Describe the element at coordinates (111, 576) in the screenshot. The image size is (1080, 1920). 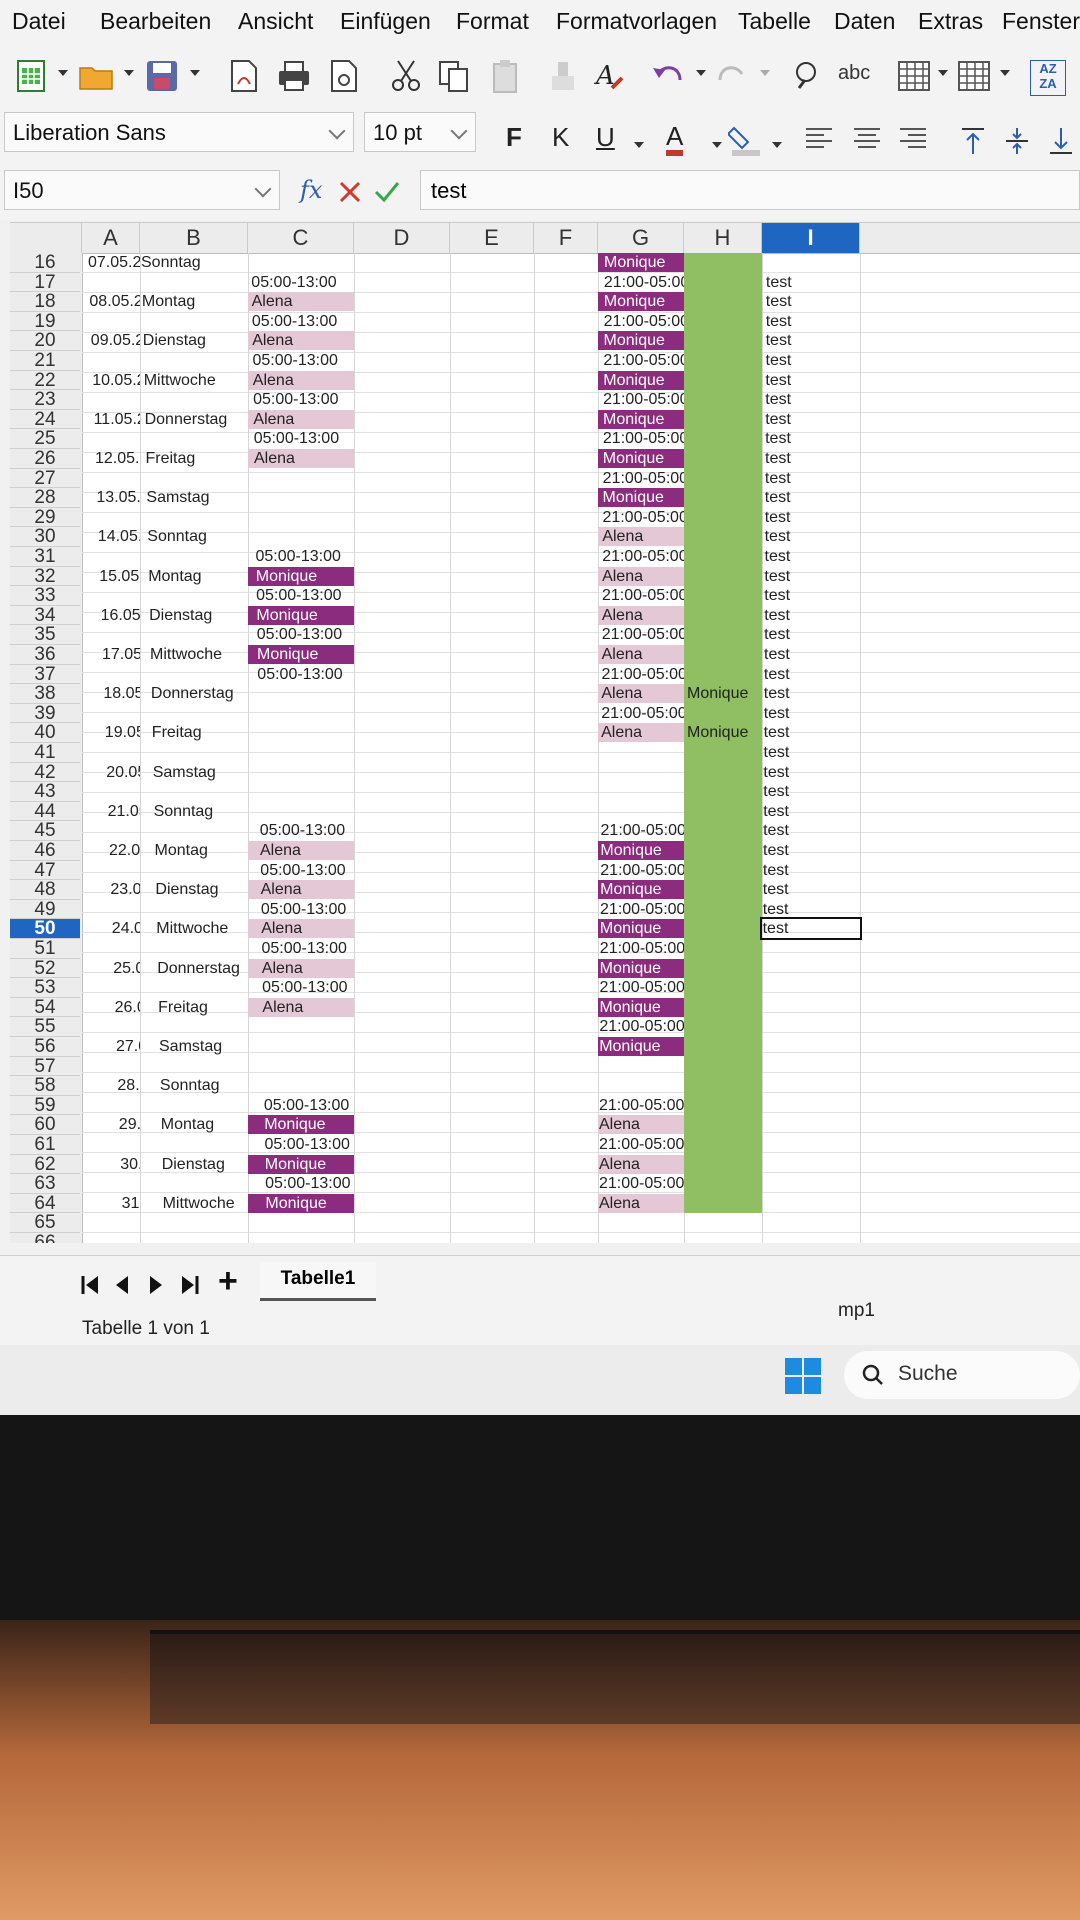
I see `date-cell: 15.05.23` at that location.